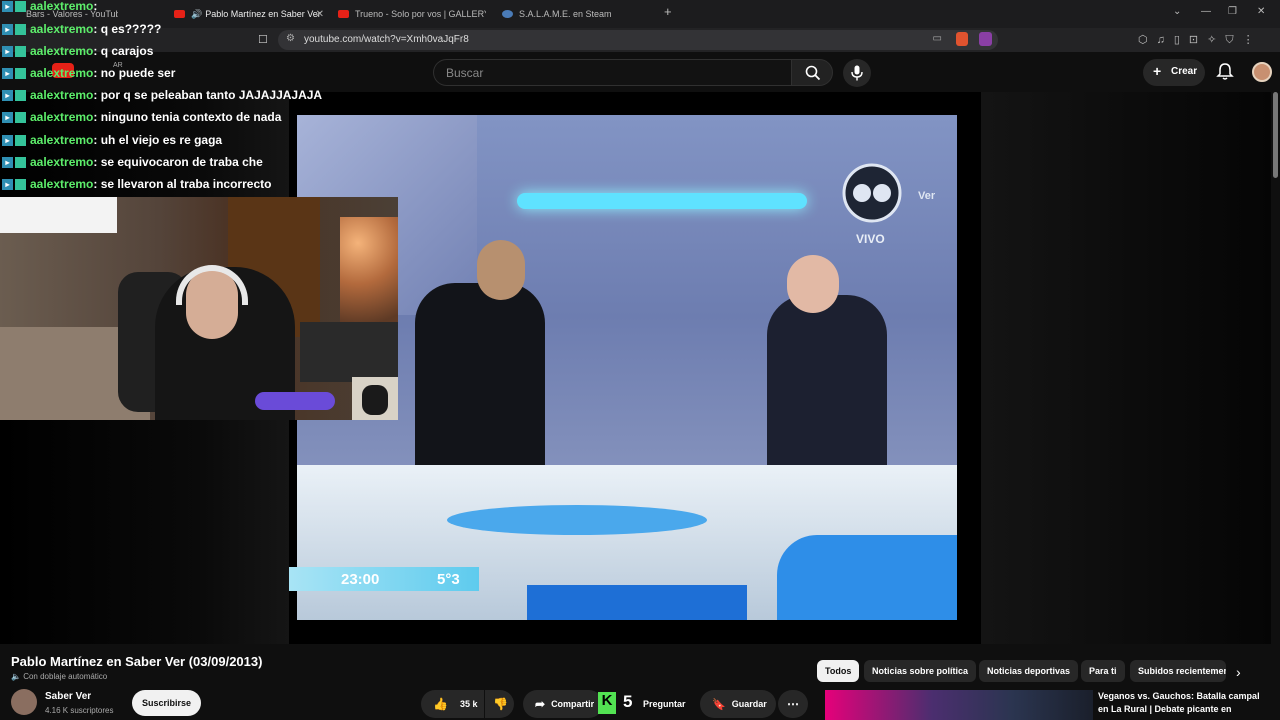 The image size is (1280, 720). I want to click on thumbs-up-icon: 👍, so click(440, 704).